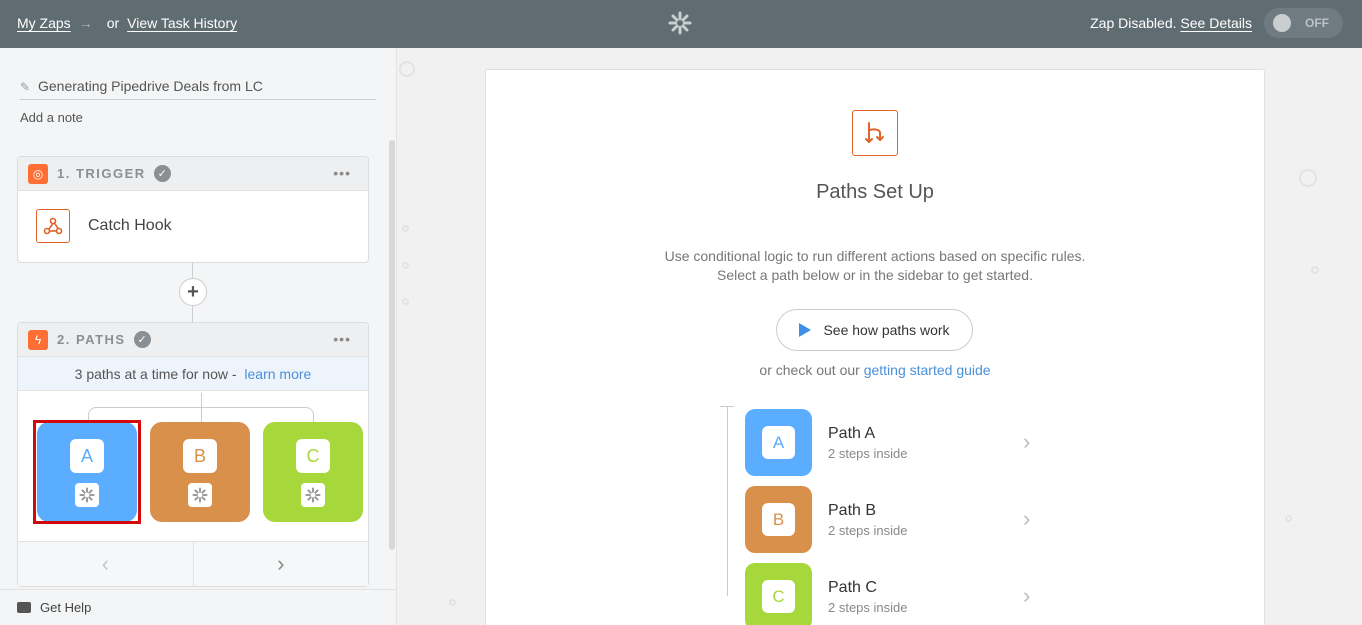 Image resolution: width=1362 pixels, height=625 pixels. I want to click on trigger-card-header: ◎ 1. TRIGGER ✓ •••, so click(193, 174).